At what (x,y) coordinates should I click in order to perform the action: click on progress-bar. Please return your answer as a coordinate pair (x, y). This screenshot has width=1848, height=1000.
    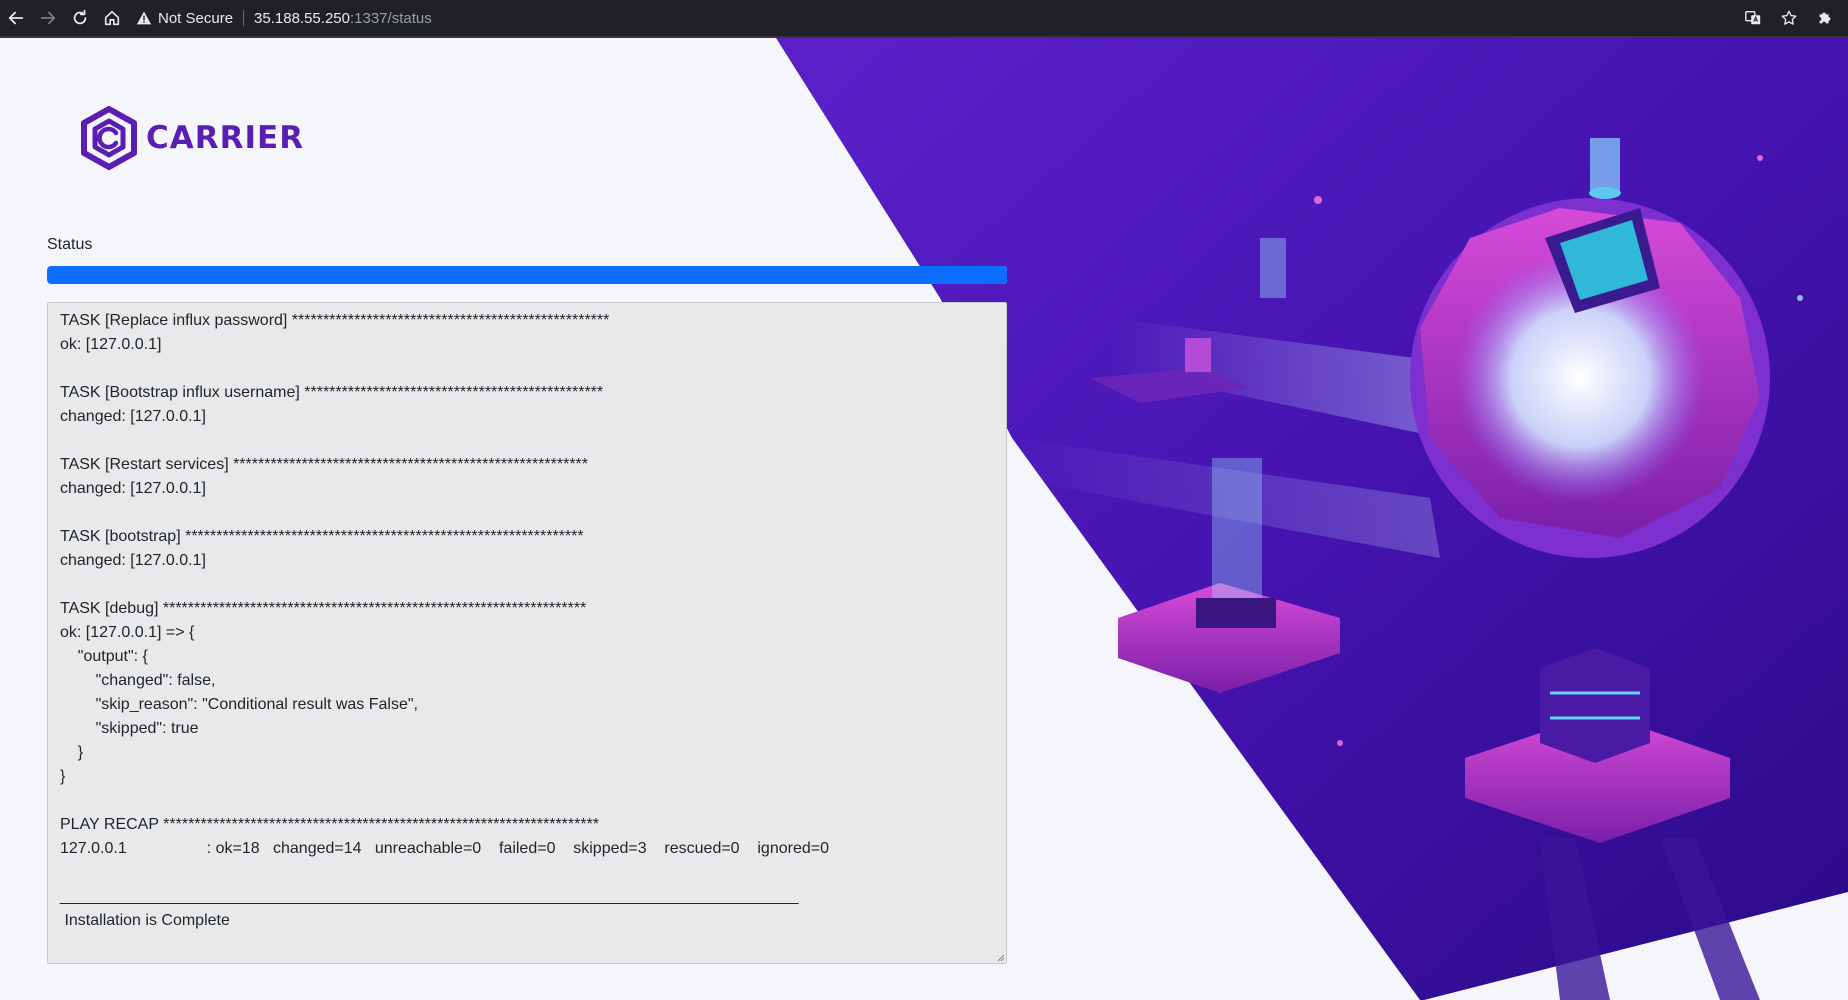
    Looking at the image, I should click on (527, 275).